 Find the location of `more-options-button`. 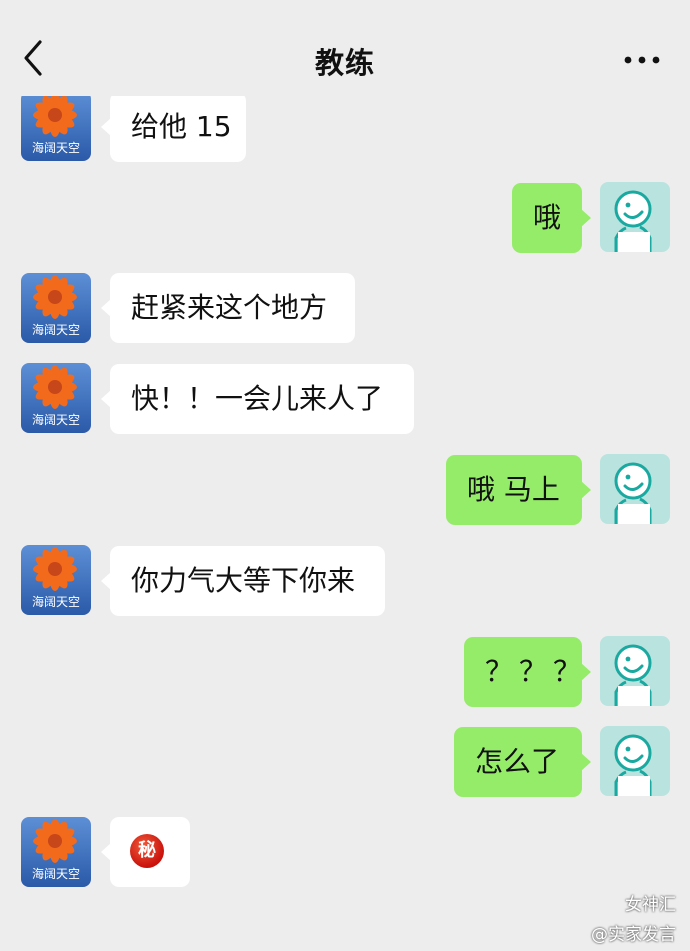

more-options-button is located at coordinates (642, 60).